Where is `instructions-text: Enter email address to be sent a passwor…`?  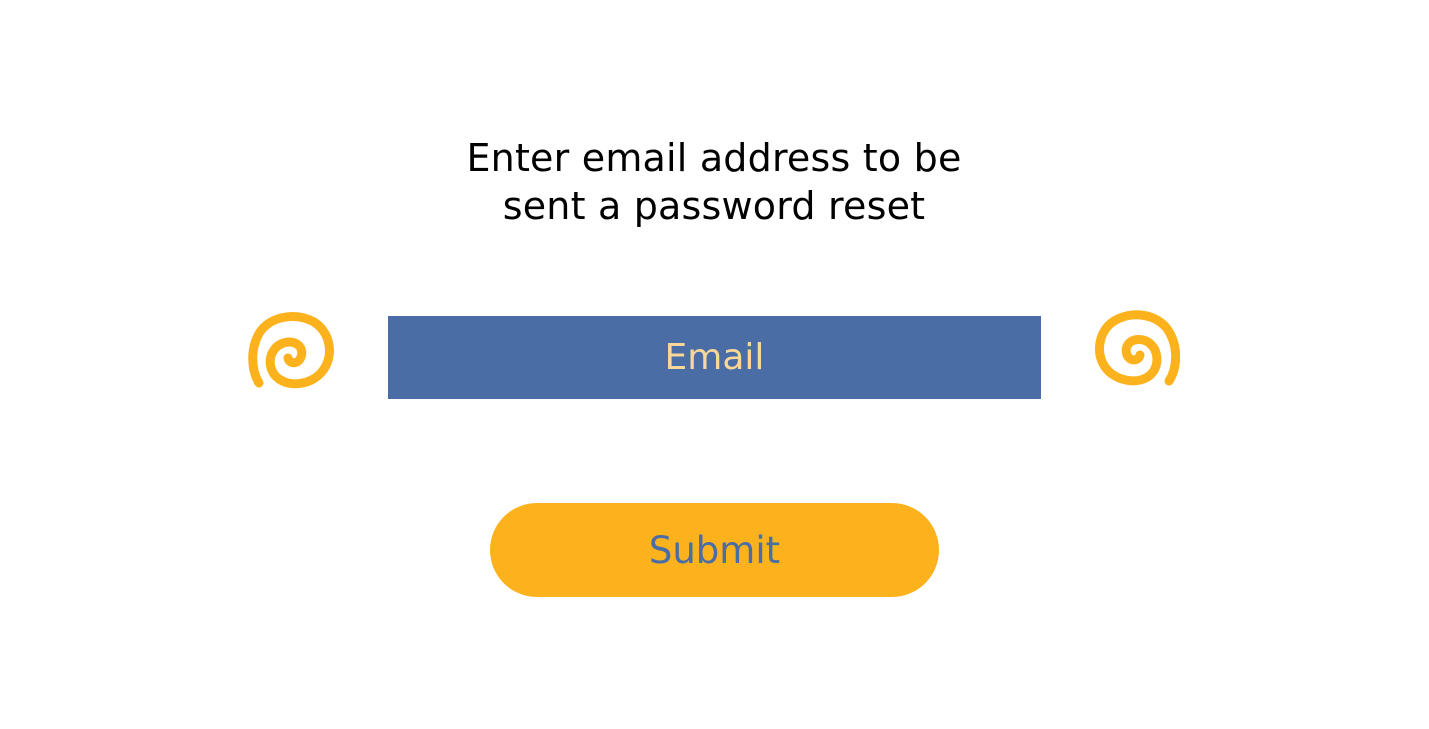
instructions-text: Enter email address to be sent a passwor… is located at coordinates (714, 182).